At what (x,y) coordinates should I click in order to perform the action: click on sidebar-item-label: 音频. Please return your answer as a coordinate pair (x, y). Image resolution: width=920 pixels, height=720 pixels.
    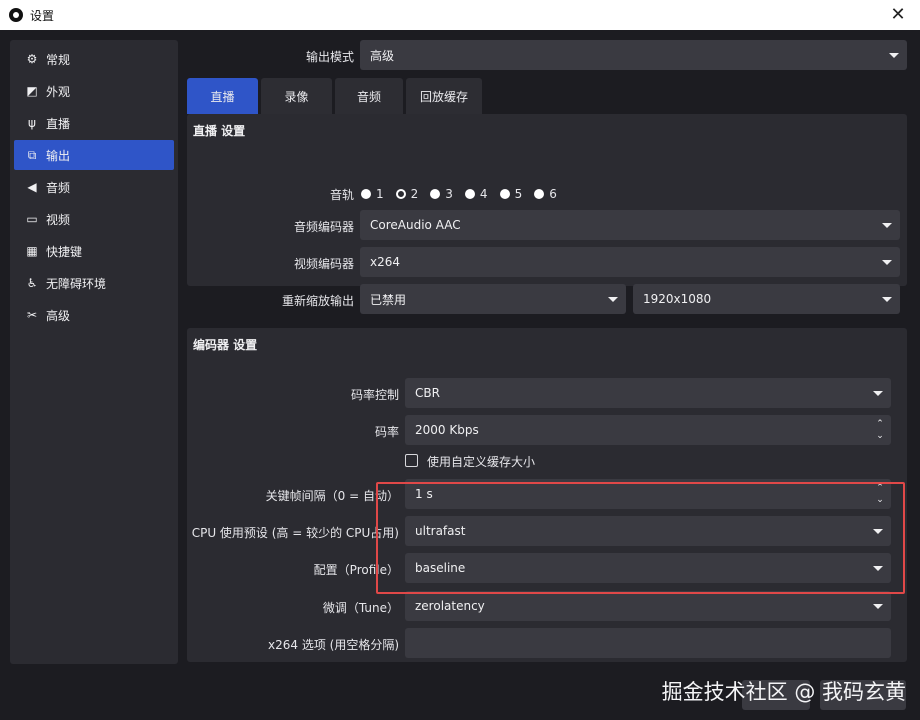
    Looking at the image, I should click on (58, 187).